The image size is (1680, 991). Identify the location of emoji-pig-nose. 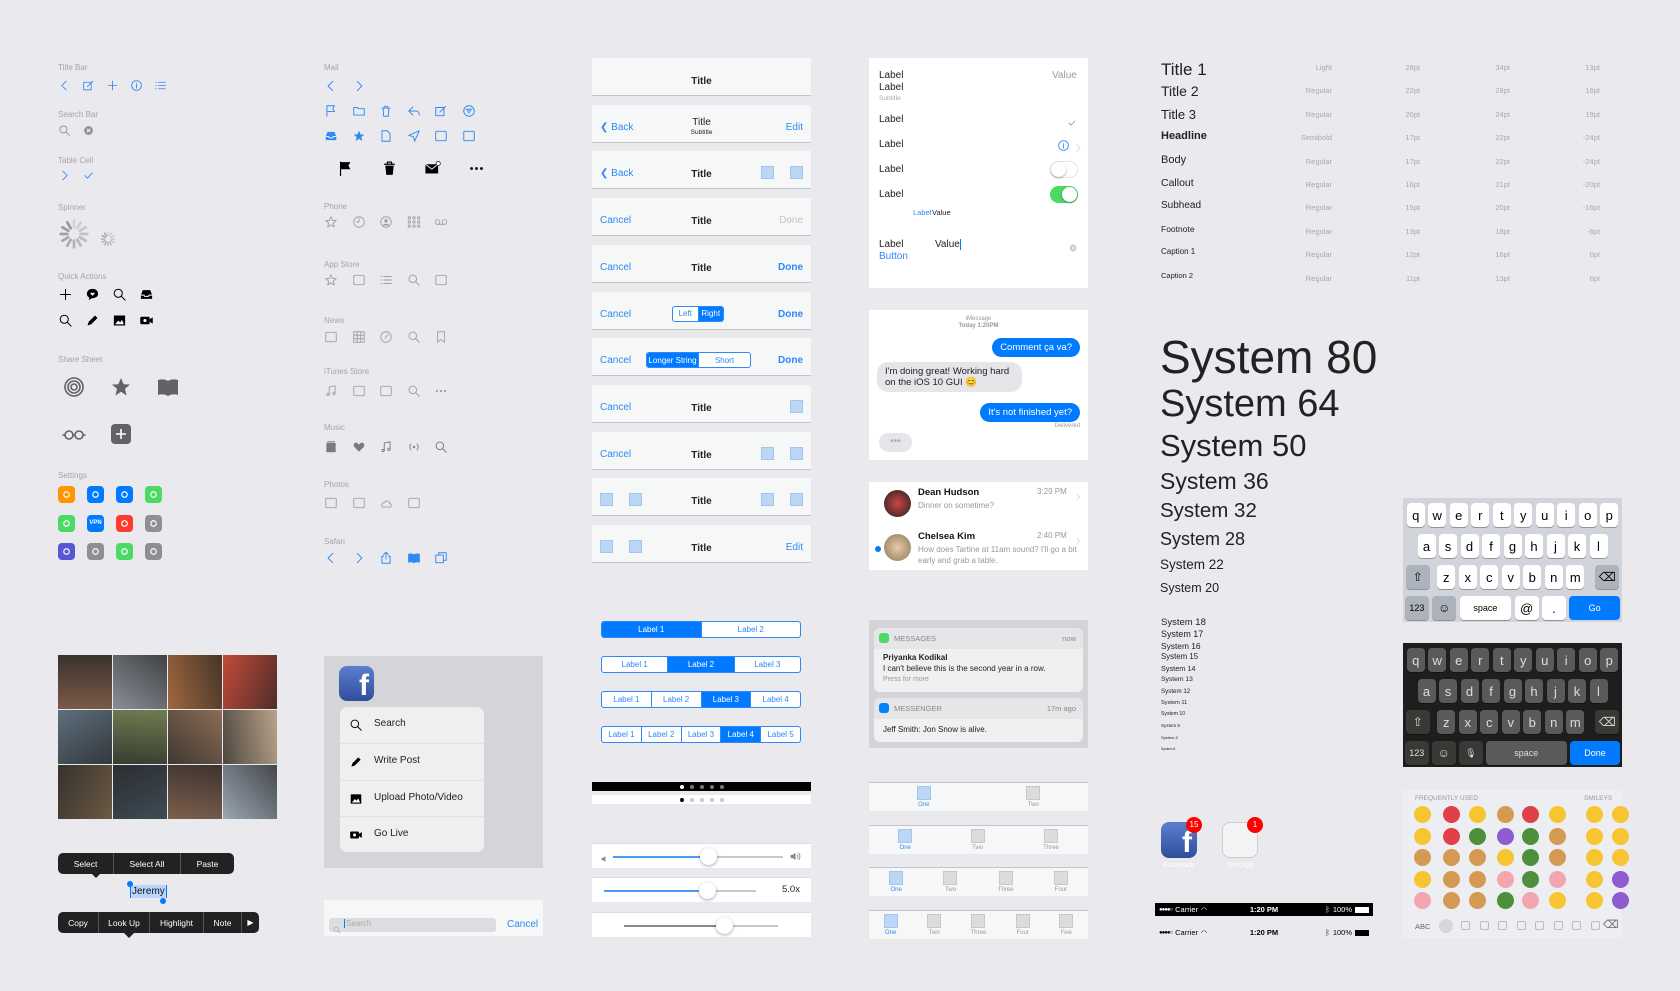
(1557, 879).